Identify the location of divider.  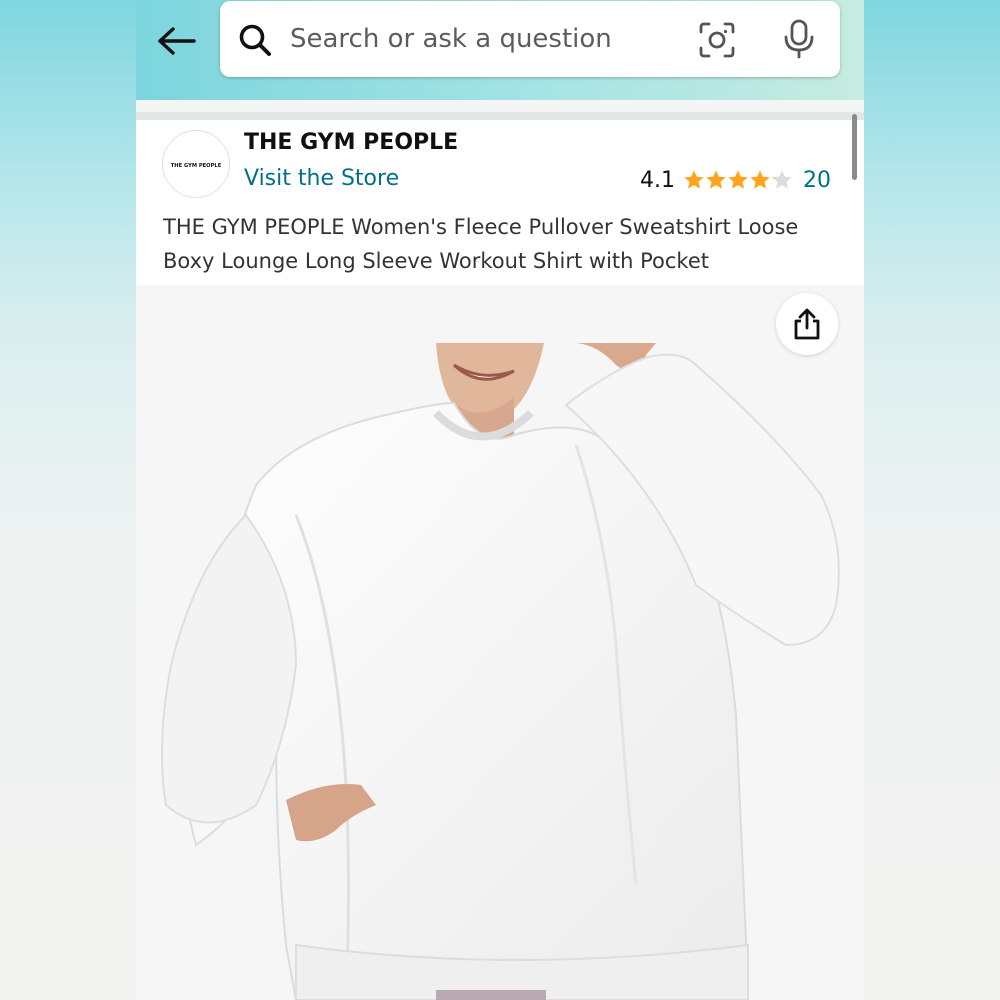
(500, 110).